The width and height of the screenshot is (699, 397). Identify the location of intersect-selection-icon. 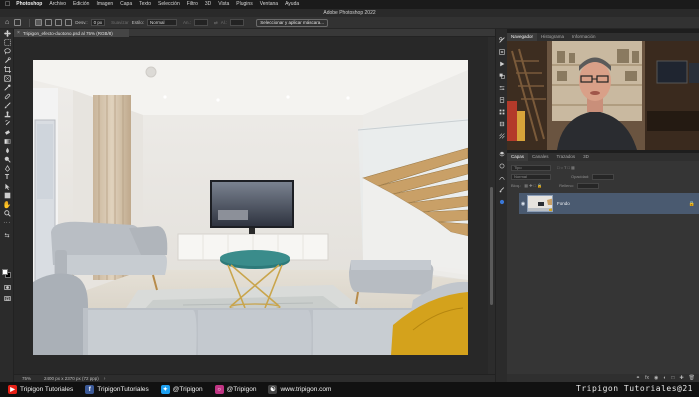
(69, 22).